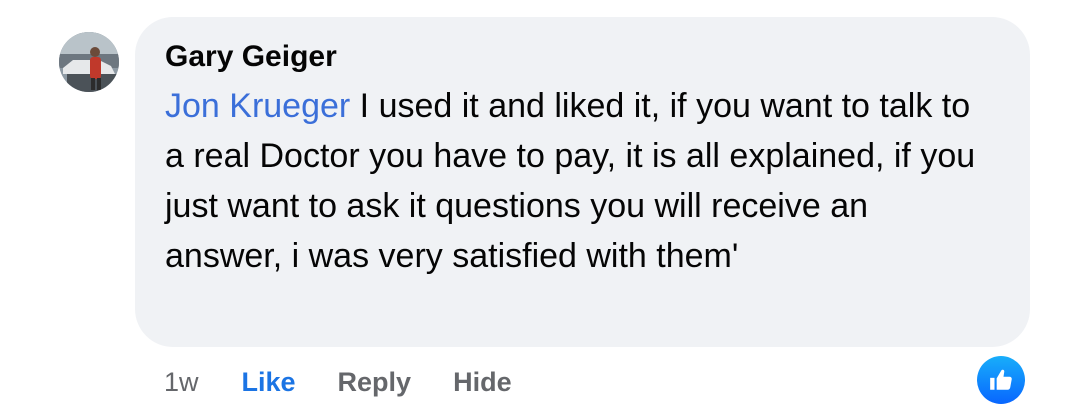  I want to click on reply-button: Reply, so click(375, 382).